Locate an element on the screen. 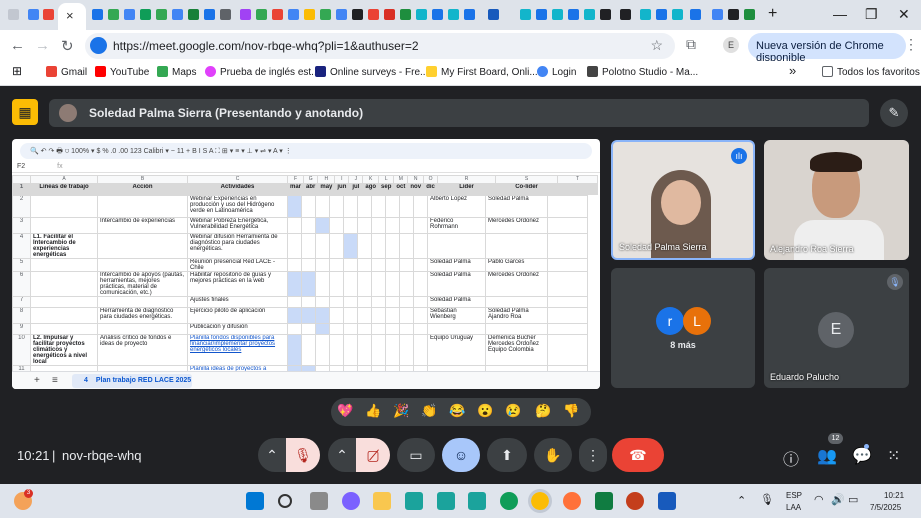 The image size is (921, 518). file-explorer-icon is located at coordinates (382, 501).